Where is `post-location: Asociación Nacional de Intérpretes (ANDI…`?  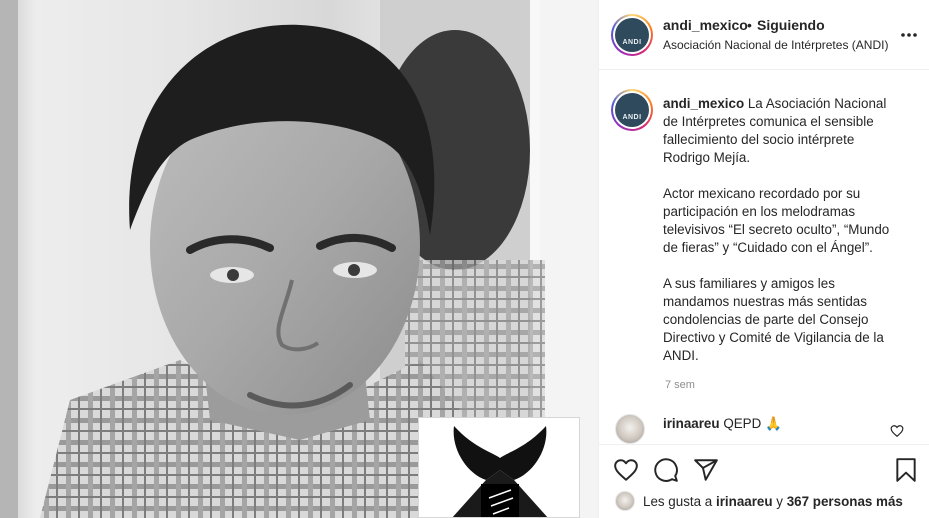
post-location: Asociación Nacional de Intérpretes (ANDI… is located at coordinates (775, 45).